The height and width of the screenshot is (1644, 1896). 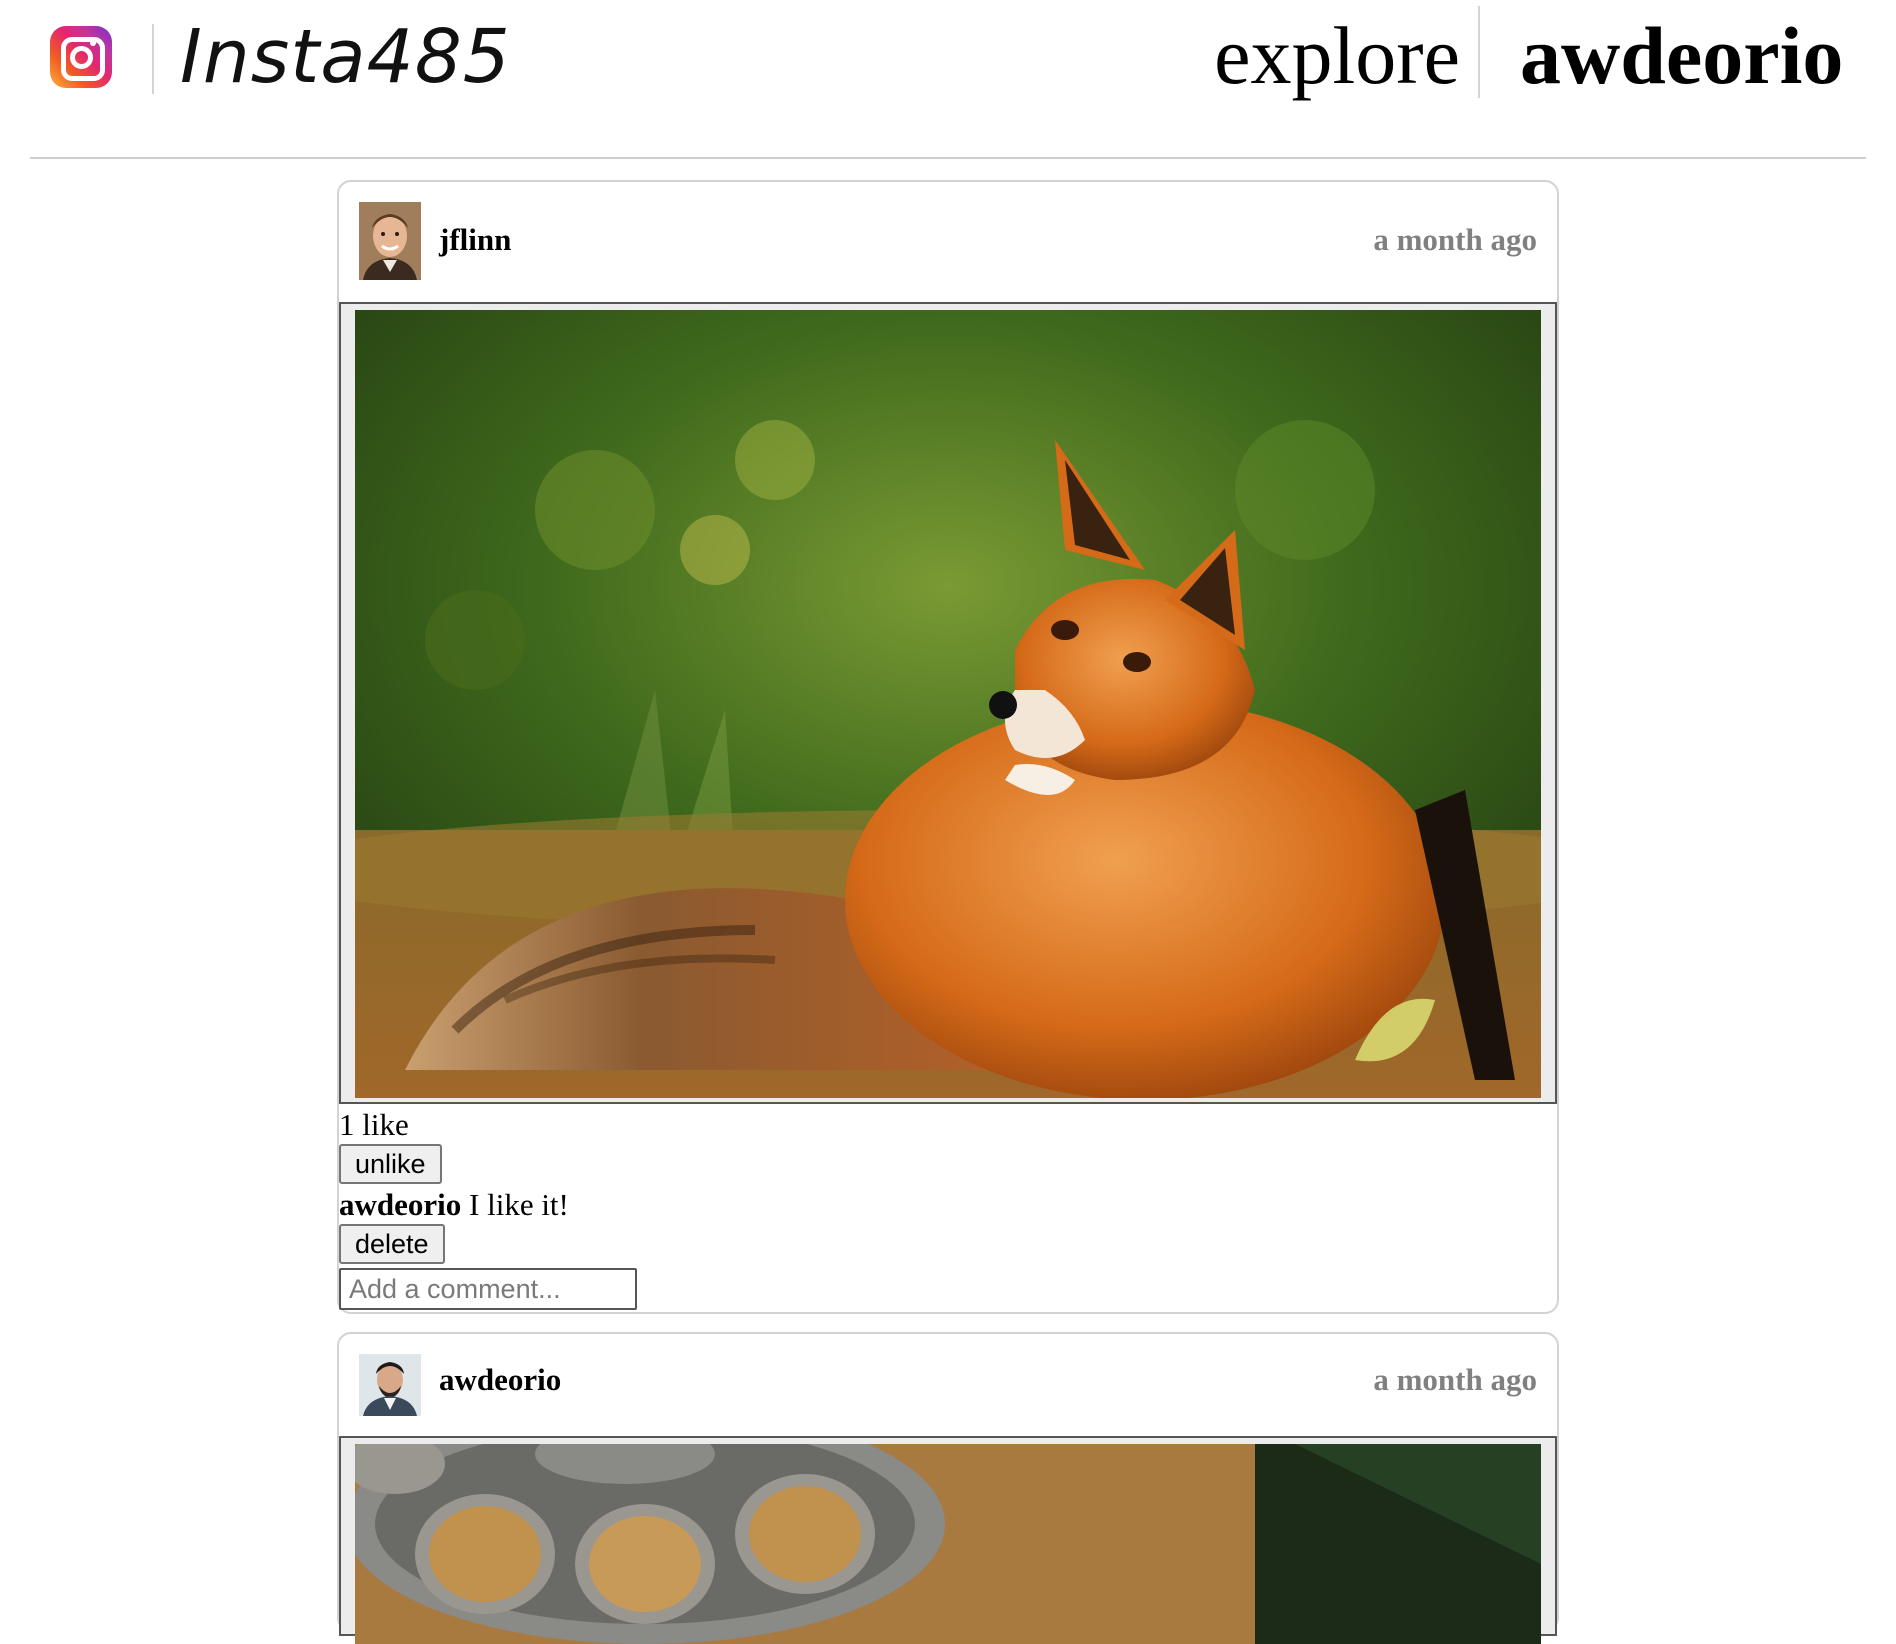 What do you see at coordinates (400, 1204) in the screenshot?
I see `comment-owner-link: awdeorio` at bounding box center [400, 1204].